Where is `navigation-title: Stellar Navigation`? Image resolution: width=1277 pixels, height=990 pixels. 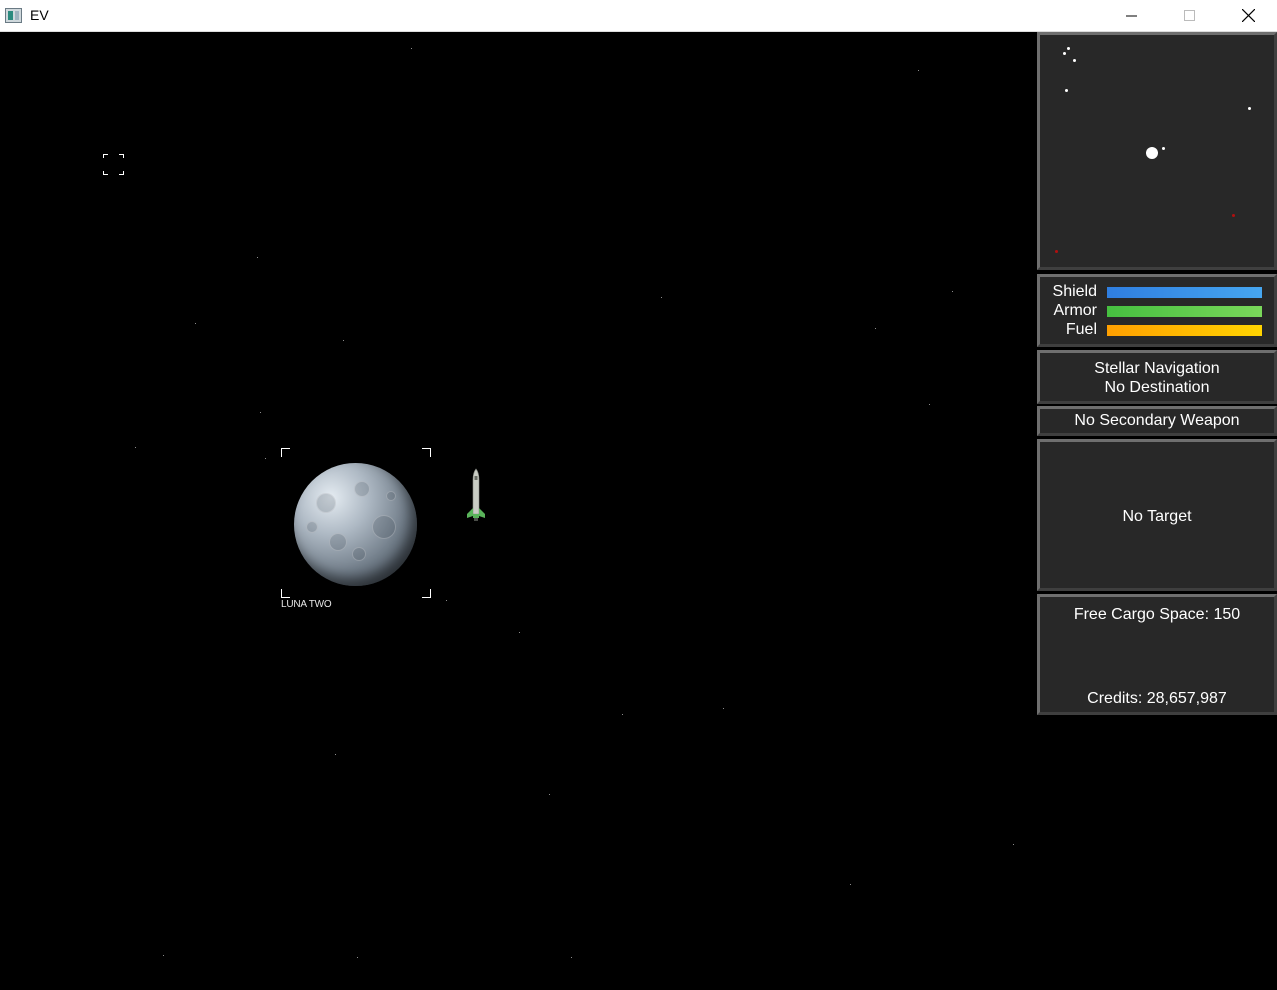 navigation-title: Stellar Navigation is located at coordinates (1157, 368).